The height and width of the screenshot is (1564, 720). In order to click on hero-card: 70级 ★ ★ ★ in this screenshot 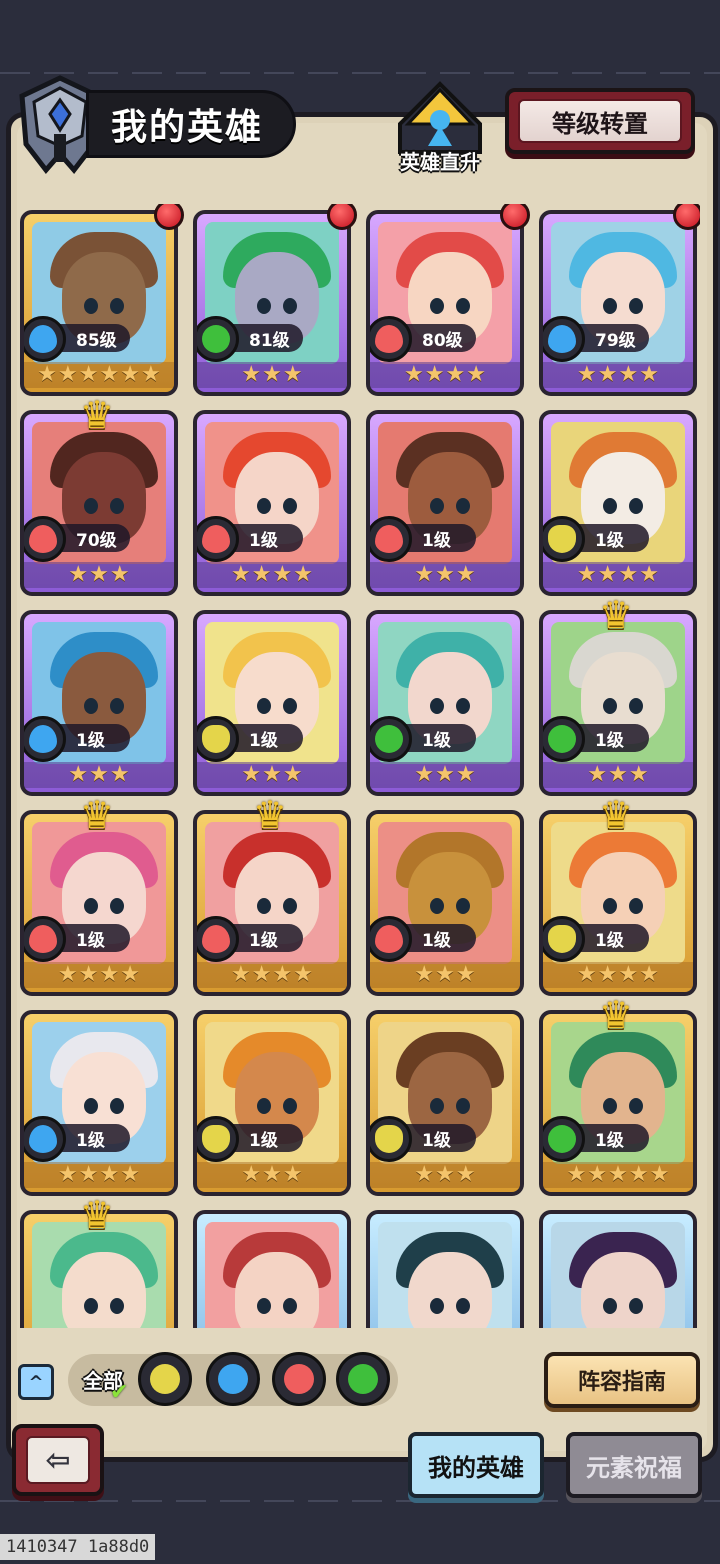, I will do `click(99, 503)`.